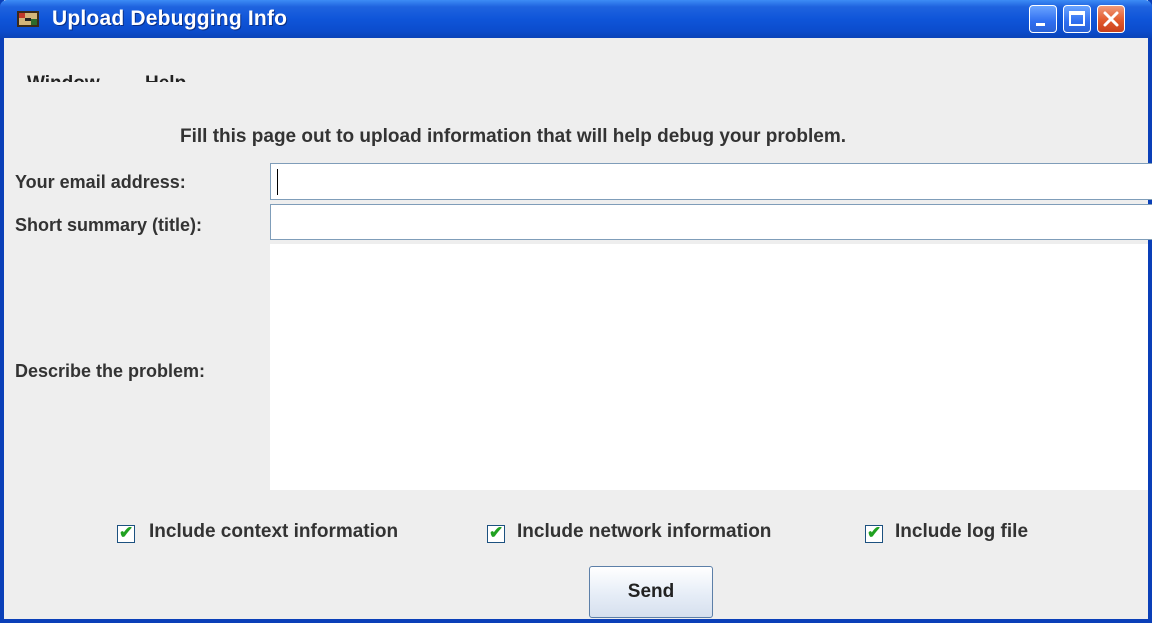 This screenshot has width=1152, height=623. What do you see at coordinates (1043, 19) in the screenshot?
I see `minimize-button` at bounding box center [1043, 19].